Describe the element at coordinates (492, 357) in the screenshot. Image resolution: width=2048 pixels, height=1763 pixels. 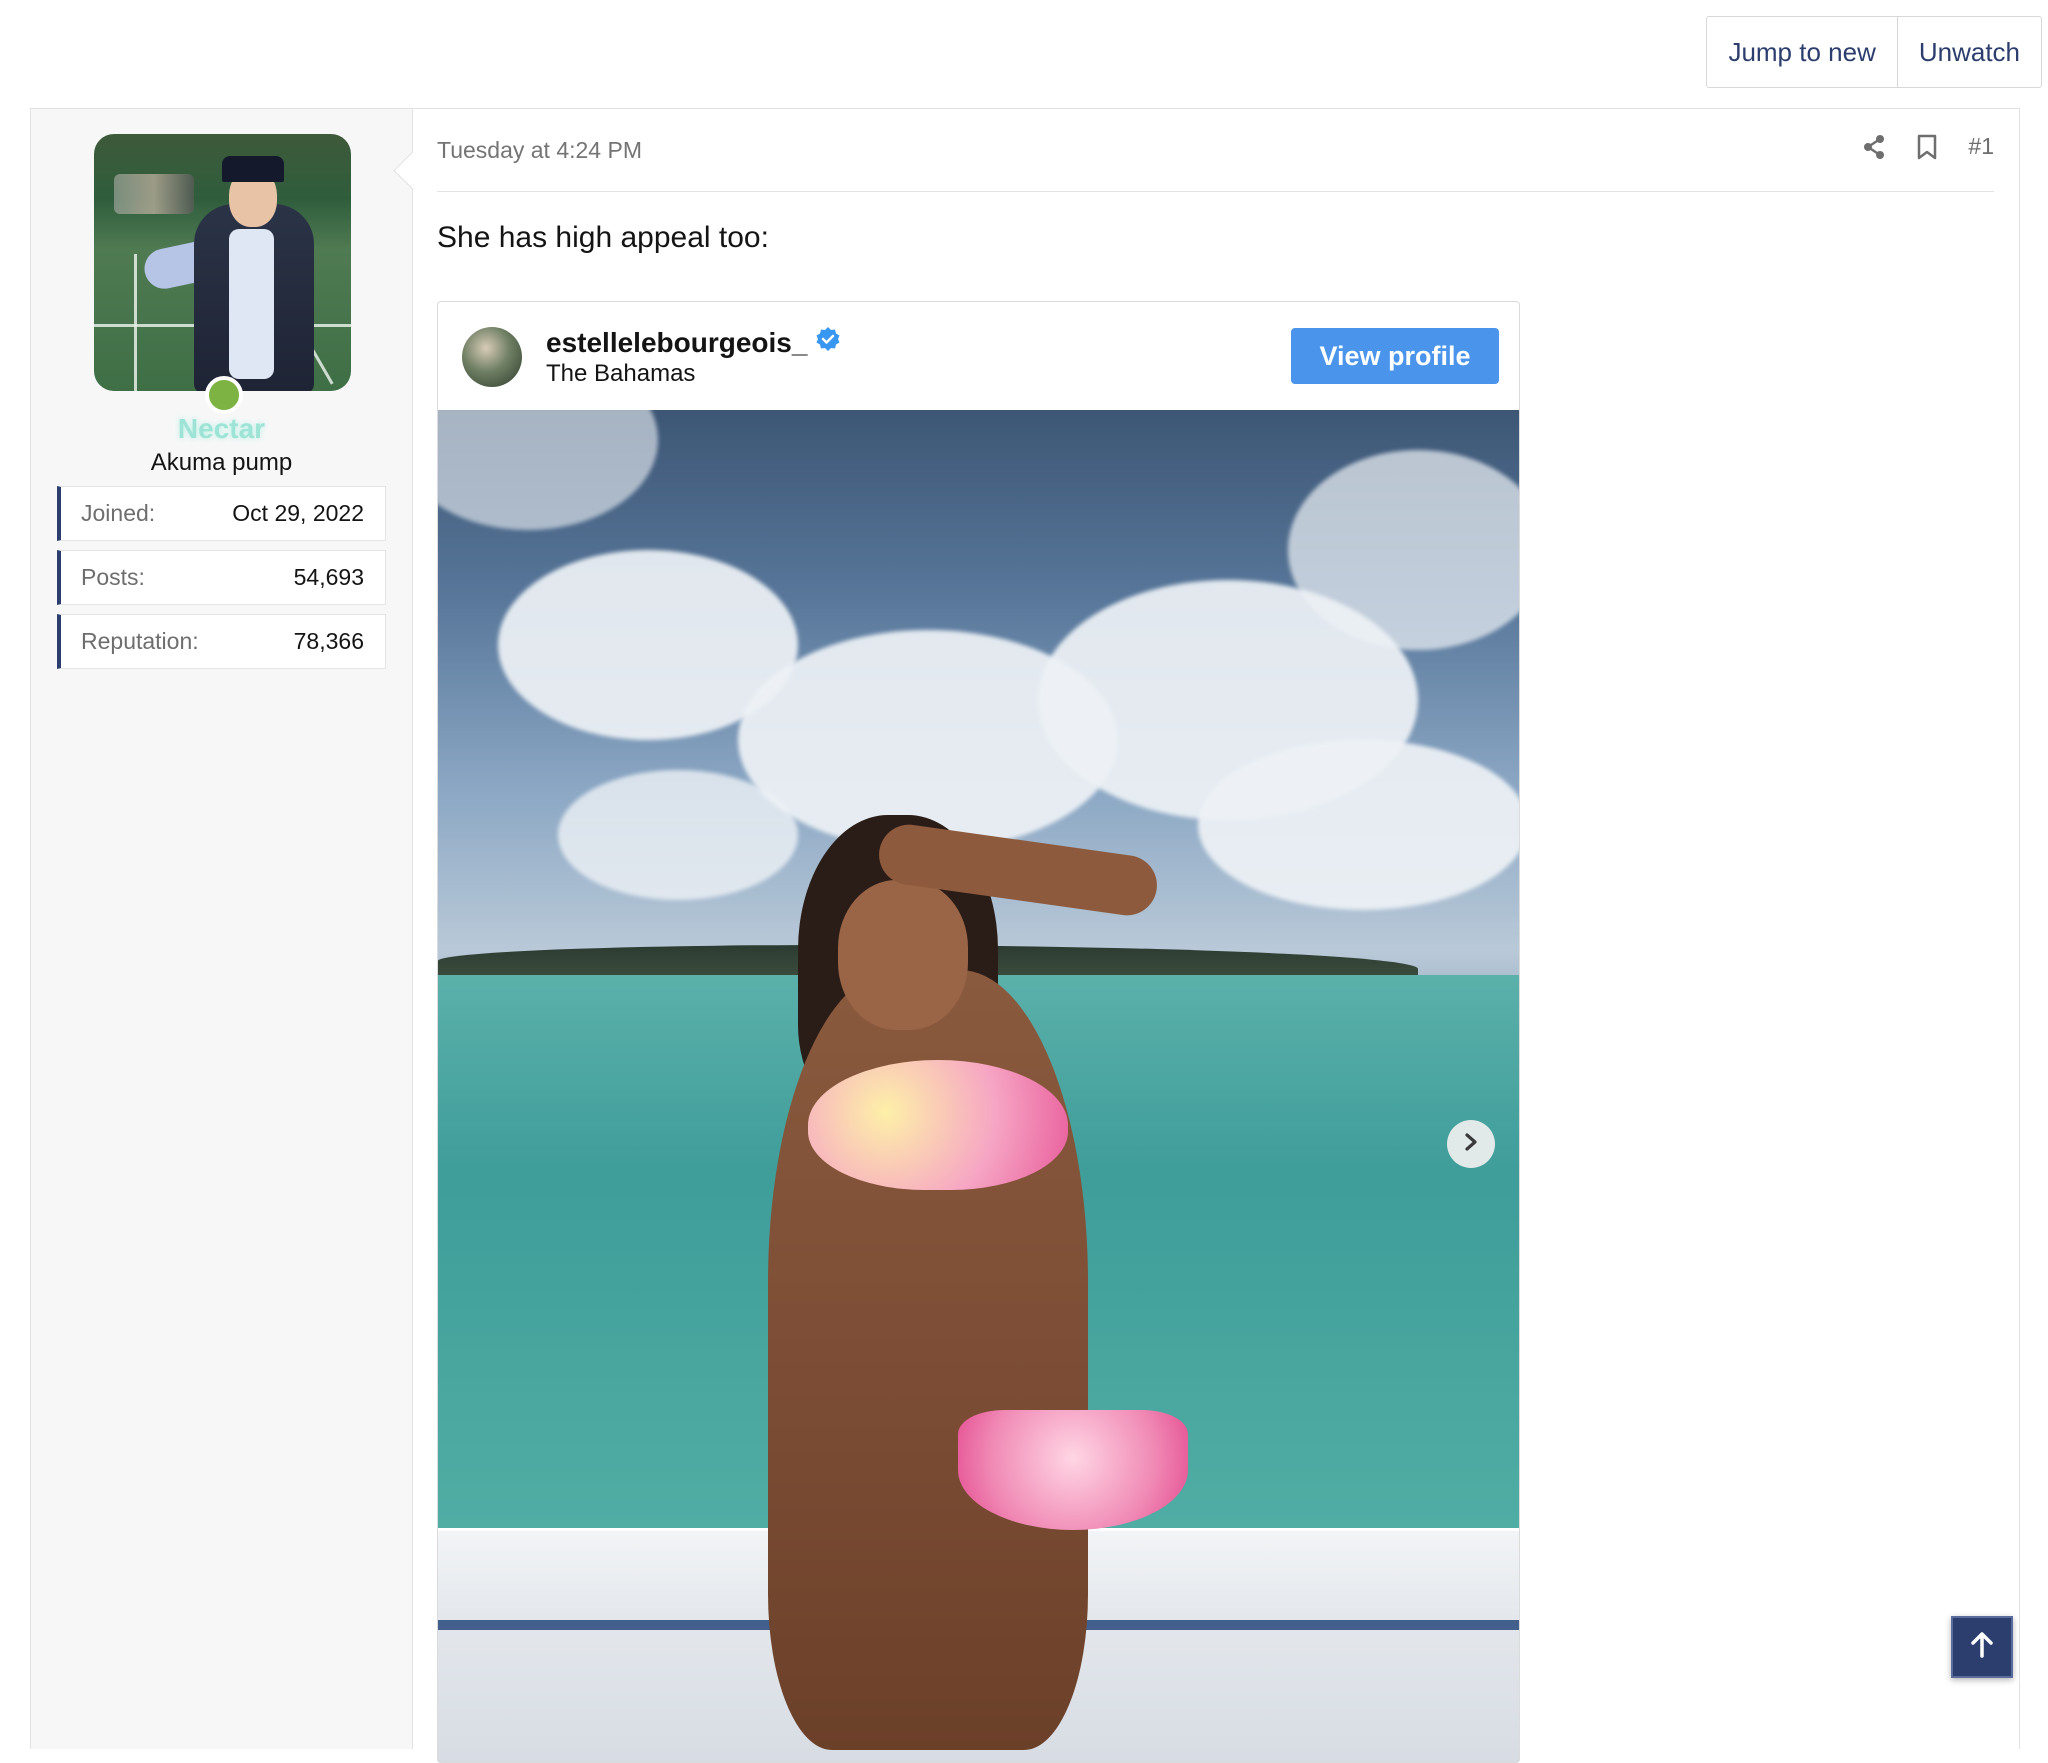
I see `embed-account-avatar` at that location.